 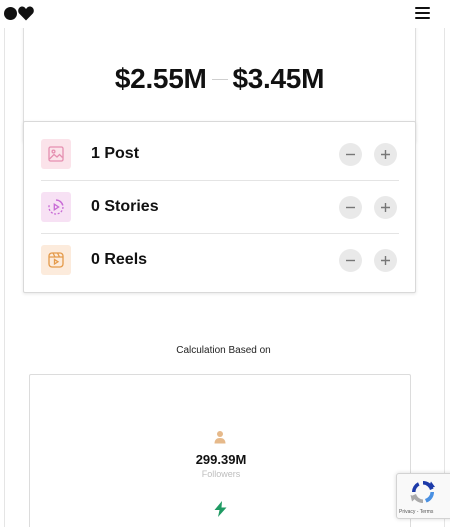 I want to click on counter-label-reels: 0 Reels, so click(x=119, y=259).